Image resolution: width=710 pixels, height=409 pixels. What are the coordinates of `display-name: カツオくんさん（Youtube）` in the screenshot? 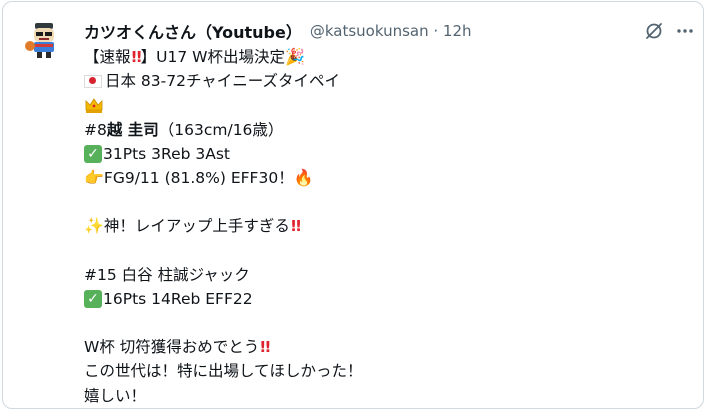 It's located at (193, 31).